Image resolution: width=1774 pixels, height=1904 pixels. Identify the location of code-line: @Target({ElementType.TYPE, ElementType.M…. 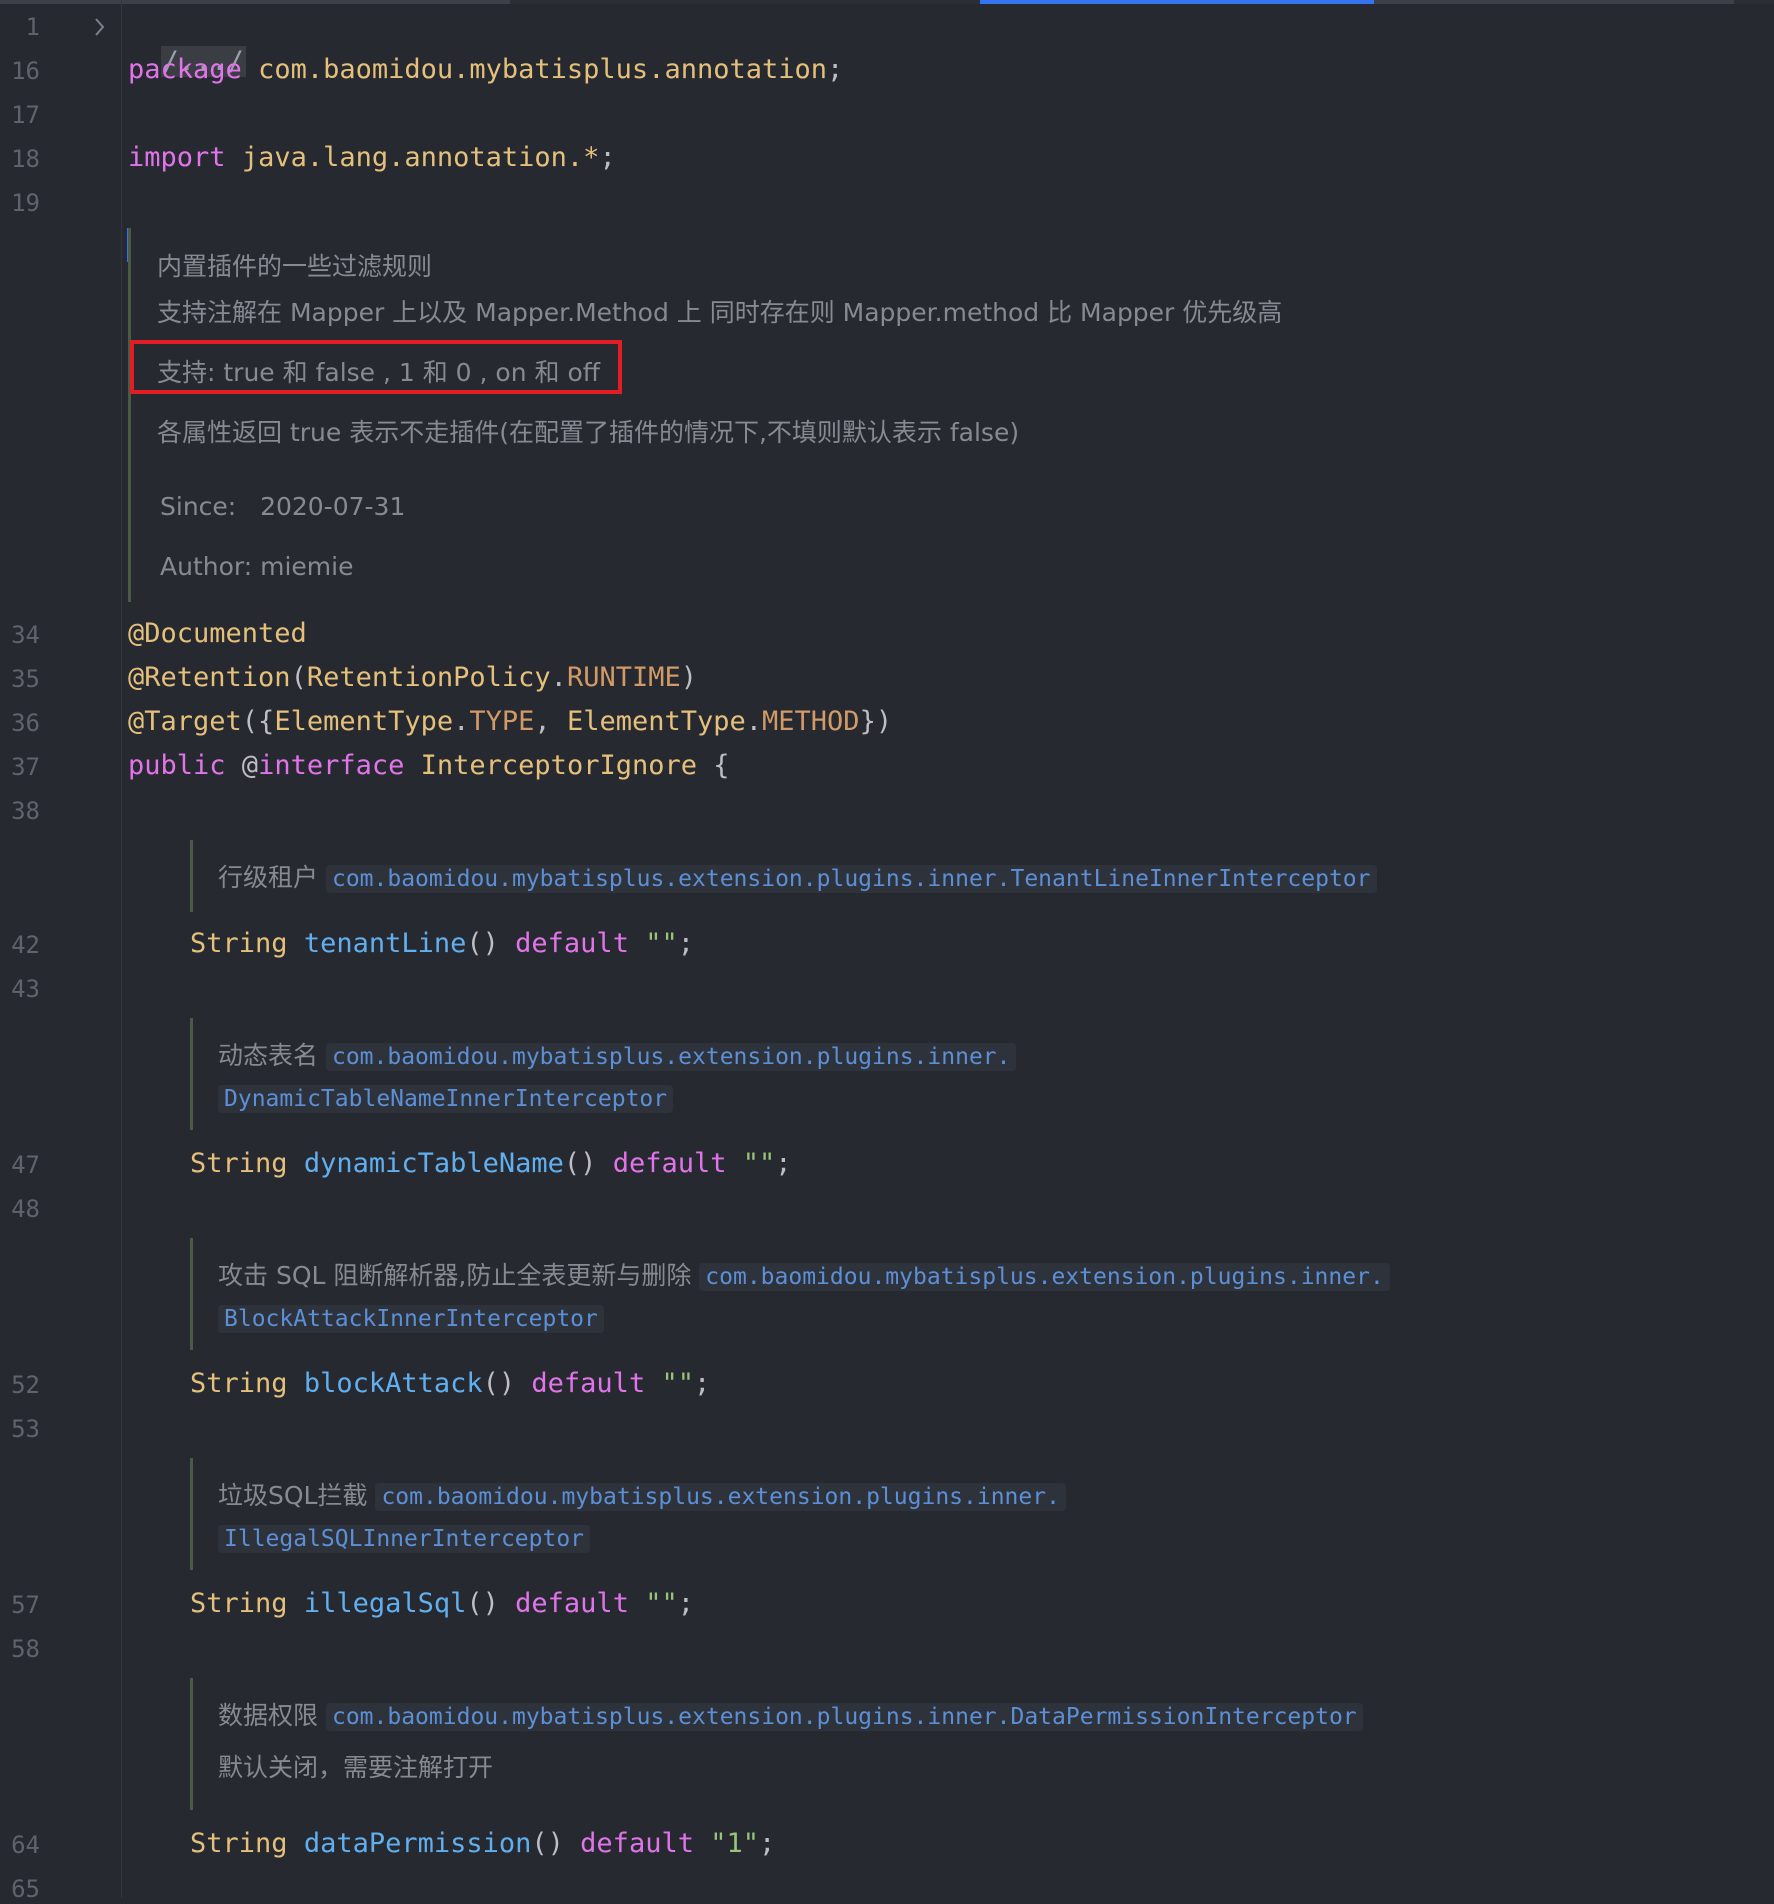
(510, 721).